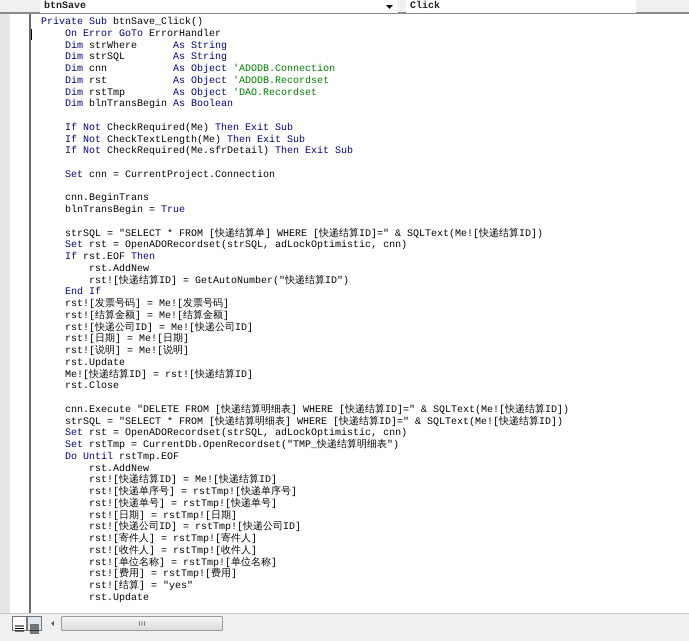 Image resolution: width=689 pixels, height=641 pixels. Describe the element at coordinates (159, 328) in the screenshot. I see `code-line: rst![快递公司ID] = Me![快递公司ID]` at that location.